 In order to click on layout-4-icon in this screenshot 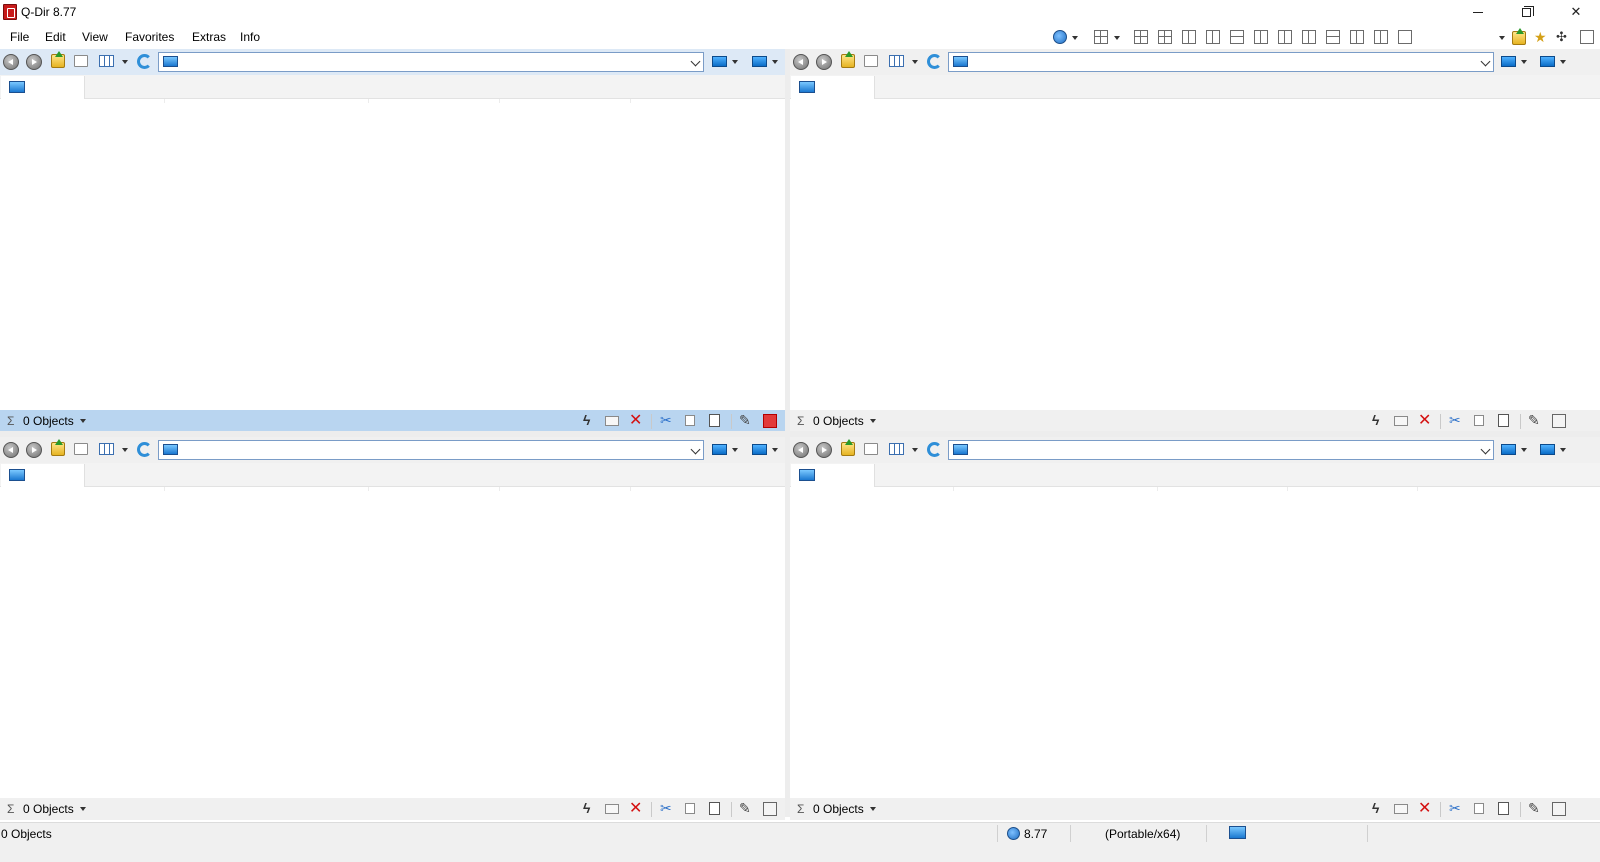, I will do `click(1141, 37)`.